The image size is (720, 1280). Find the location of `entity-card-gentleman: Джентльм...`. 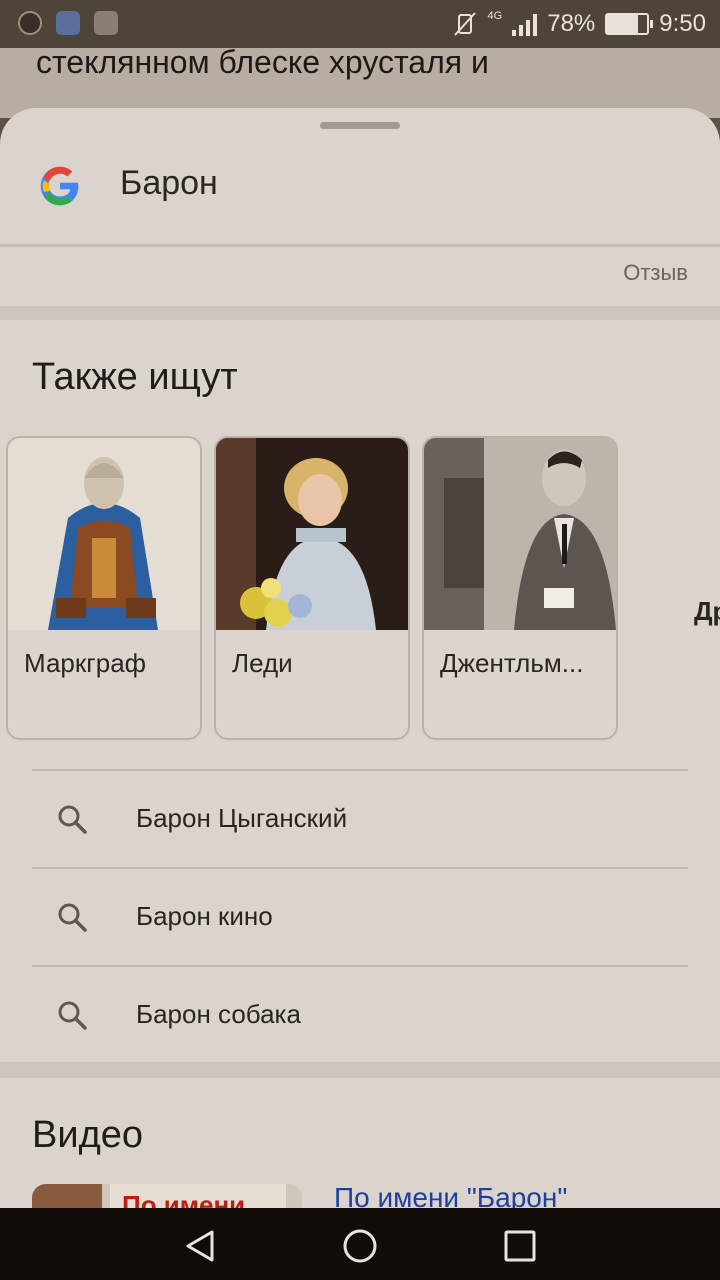

entity-card-gentleman: Джентльм... is located at coordinates (520, 588).